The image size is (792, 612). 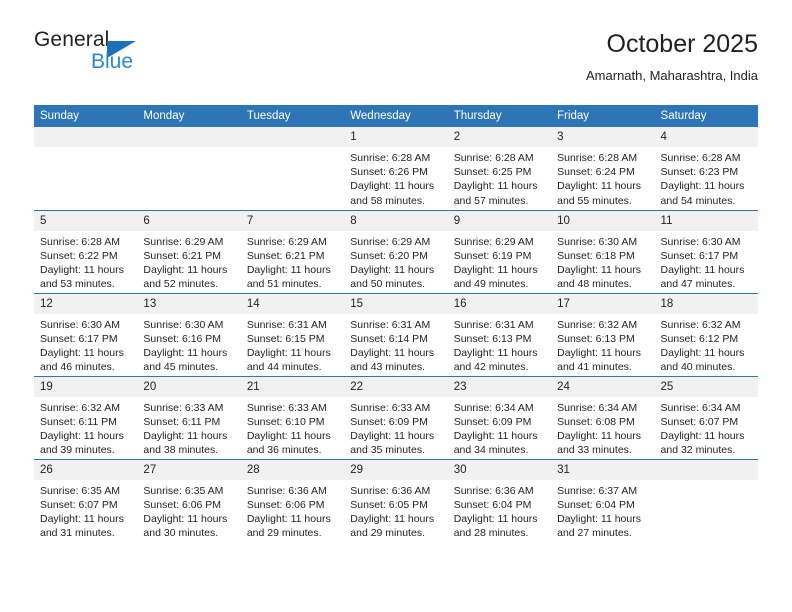 What do you see at coordinates (182, 421) in the screenshot?
I see `sunset-text: Sunset: 6:11 PM` at bounding box center [182, 421].